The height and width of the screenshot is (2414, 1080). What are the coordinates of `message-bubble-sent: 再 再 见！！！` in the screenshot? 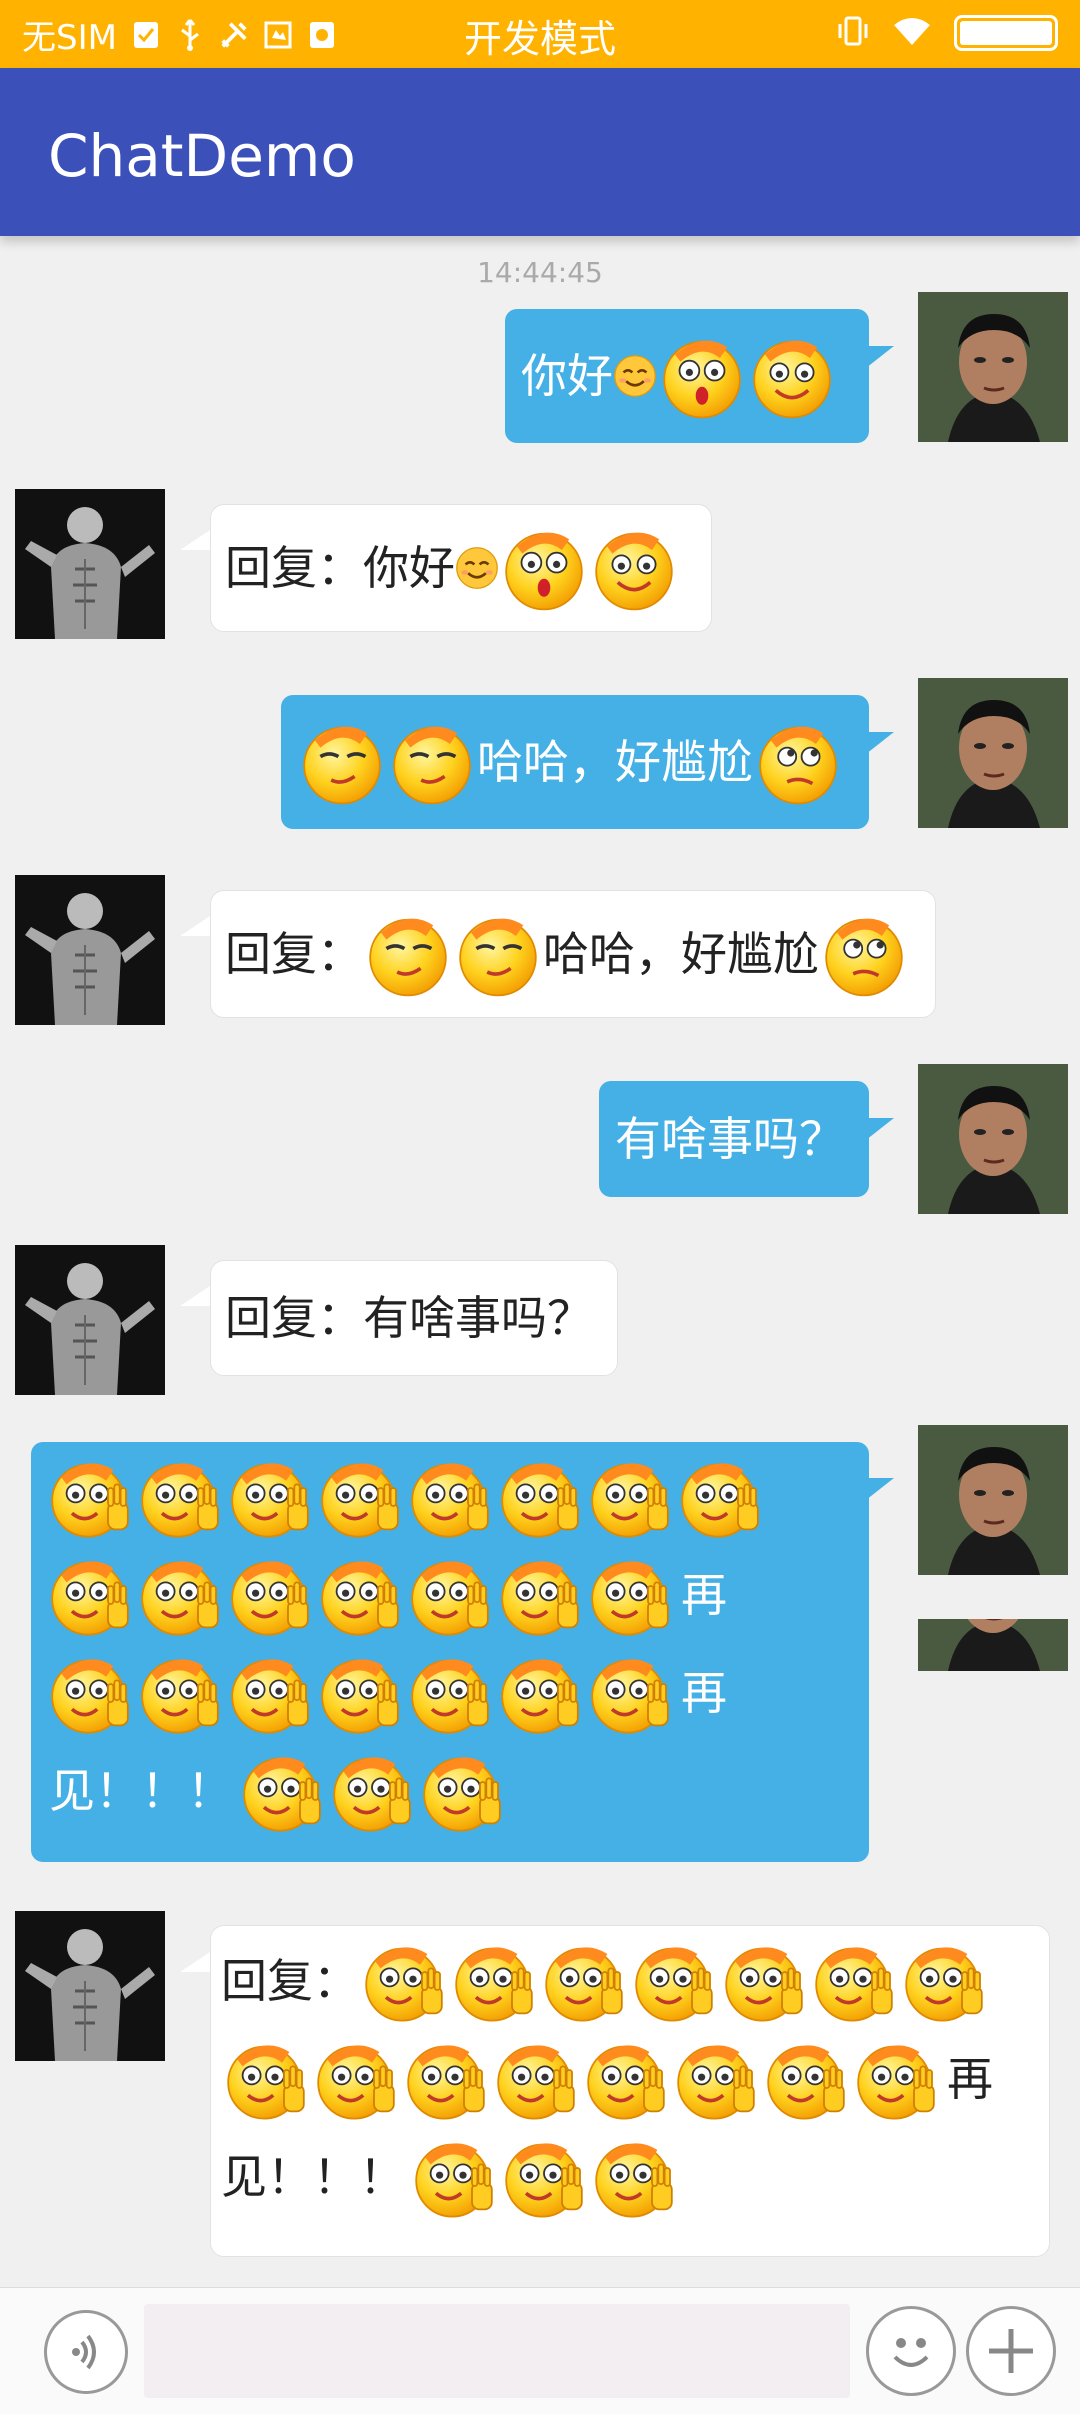 It's located at (450, 1652).